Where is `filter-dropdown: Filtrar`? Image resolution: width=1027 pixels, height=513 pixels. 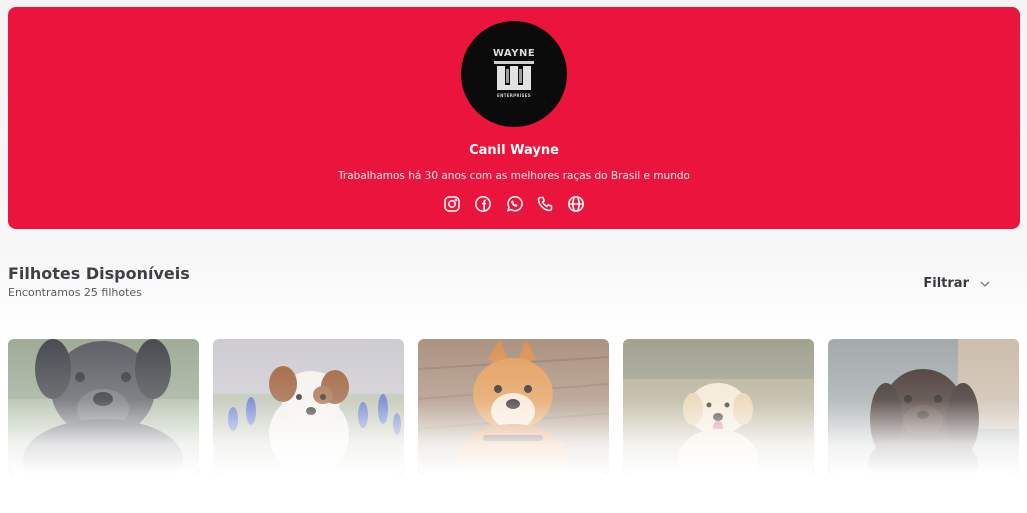
filter-dropdown: Filtrar is located at coordinates (957, 283).